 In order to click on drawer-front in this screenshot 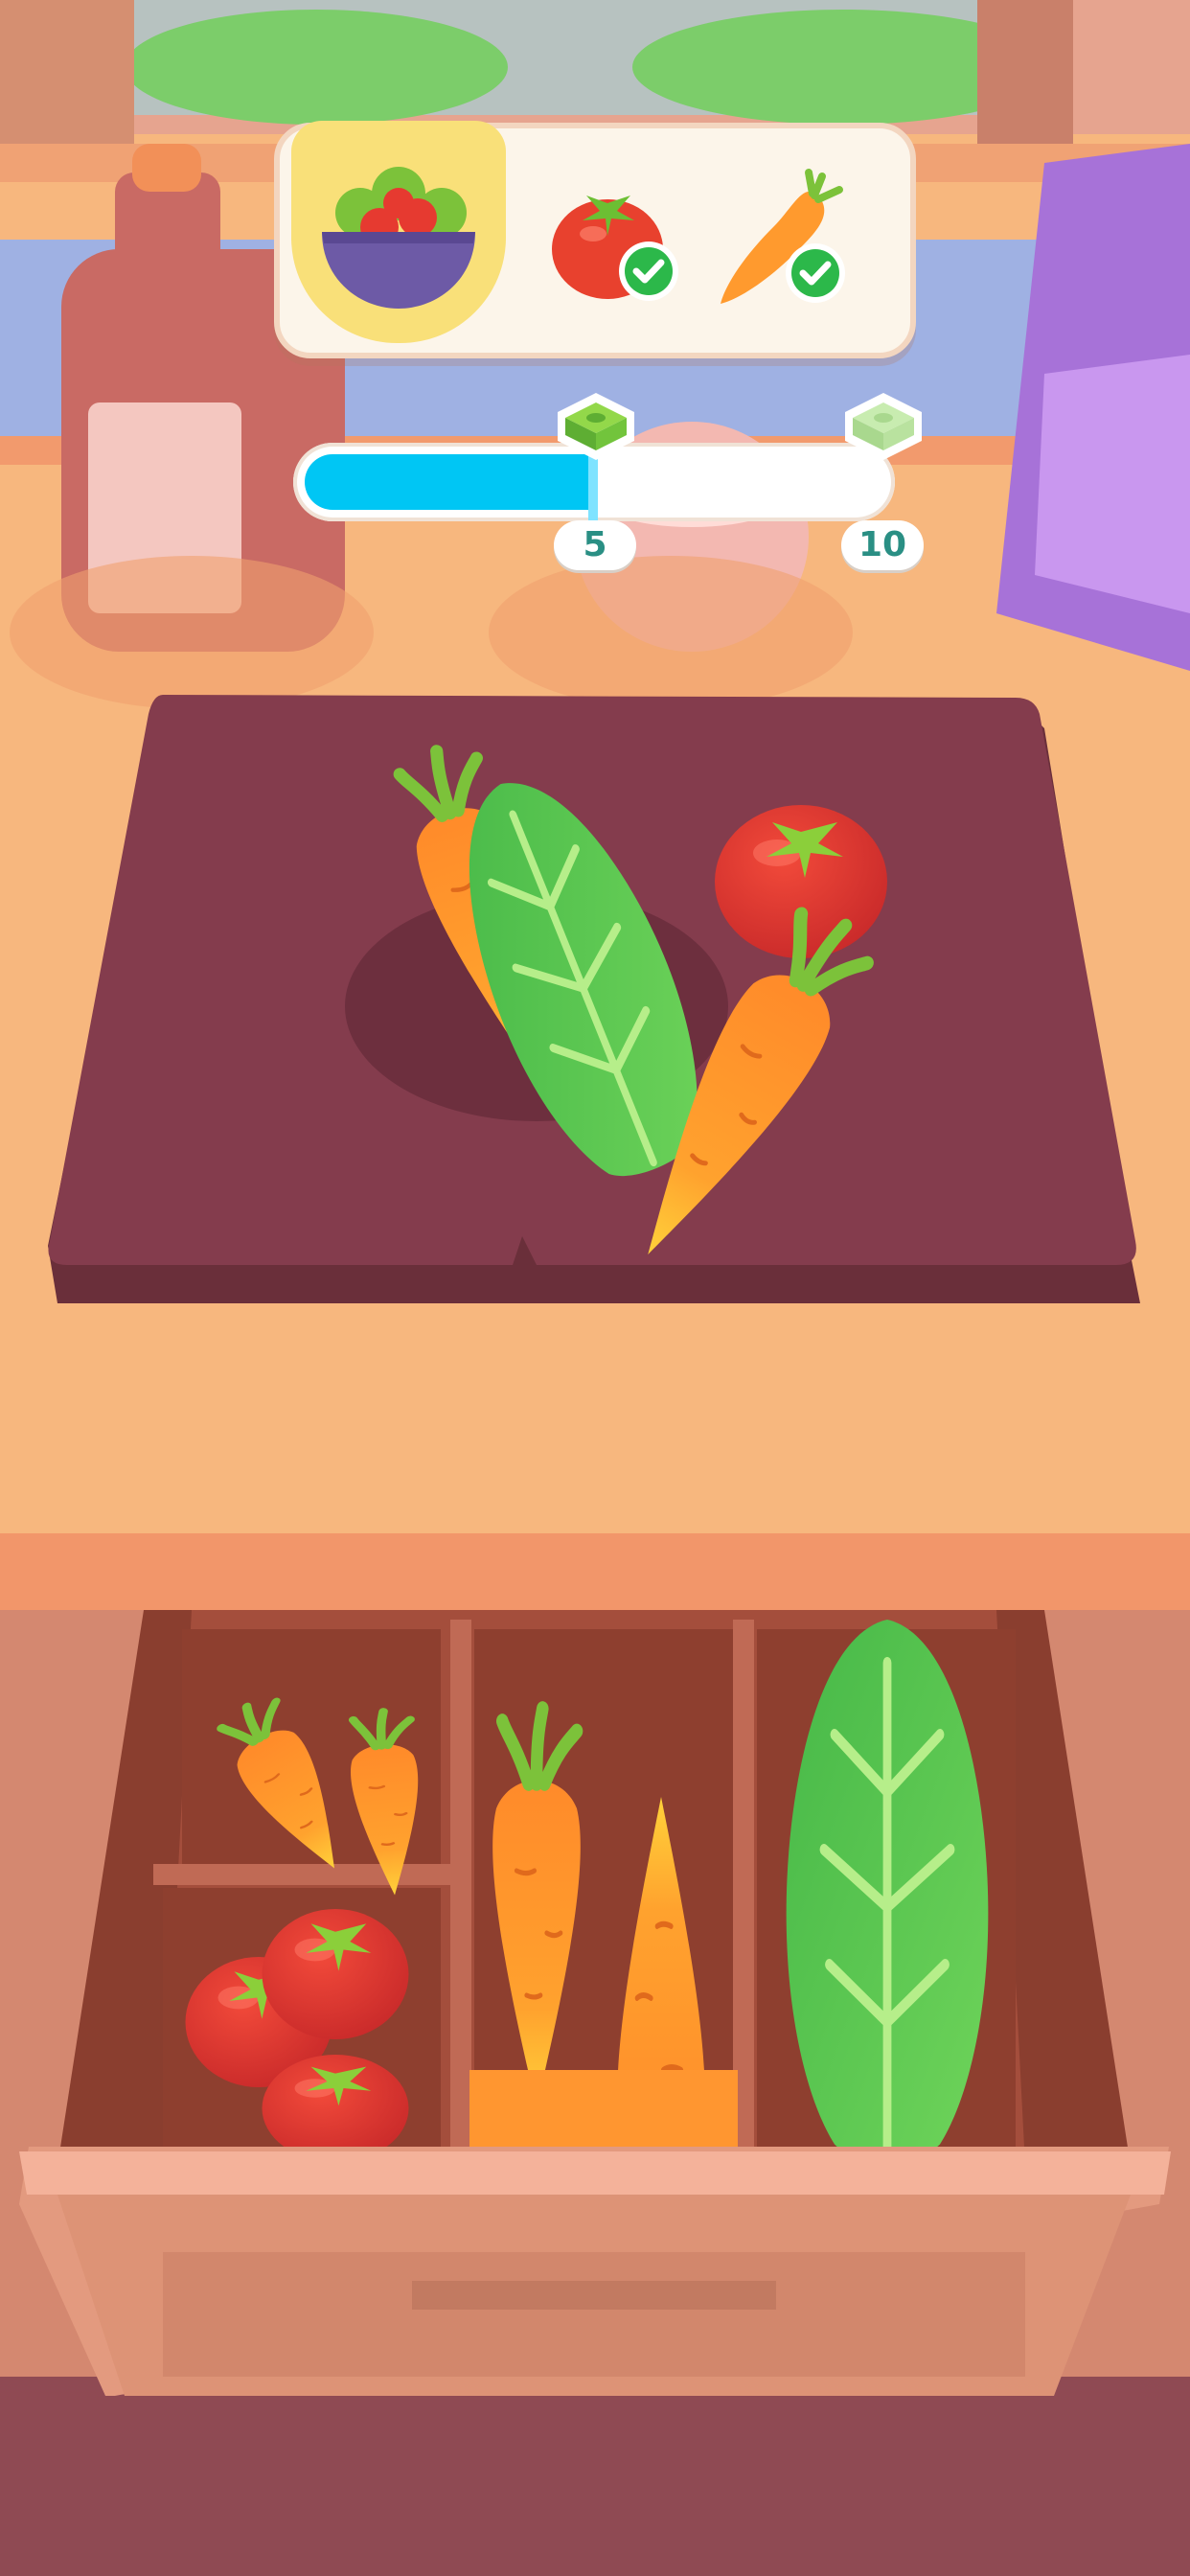, I will do `click(595, 2271)`.